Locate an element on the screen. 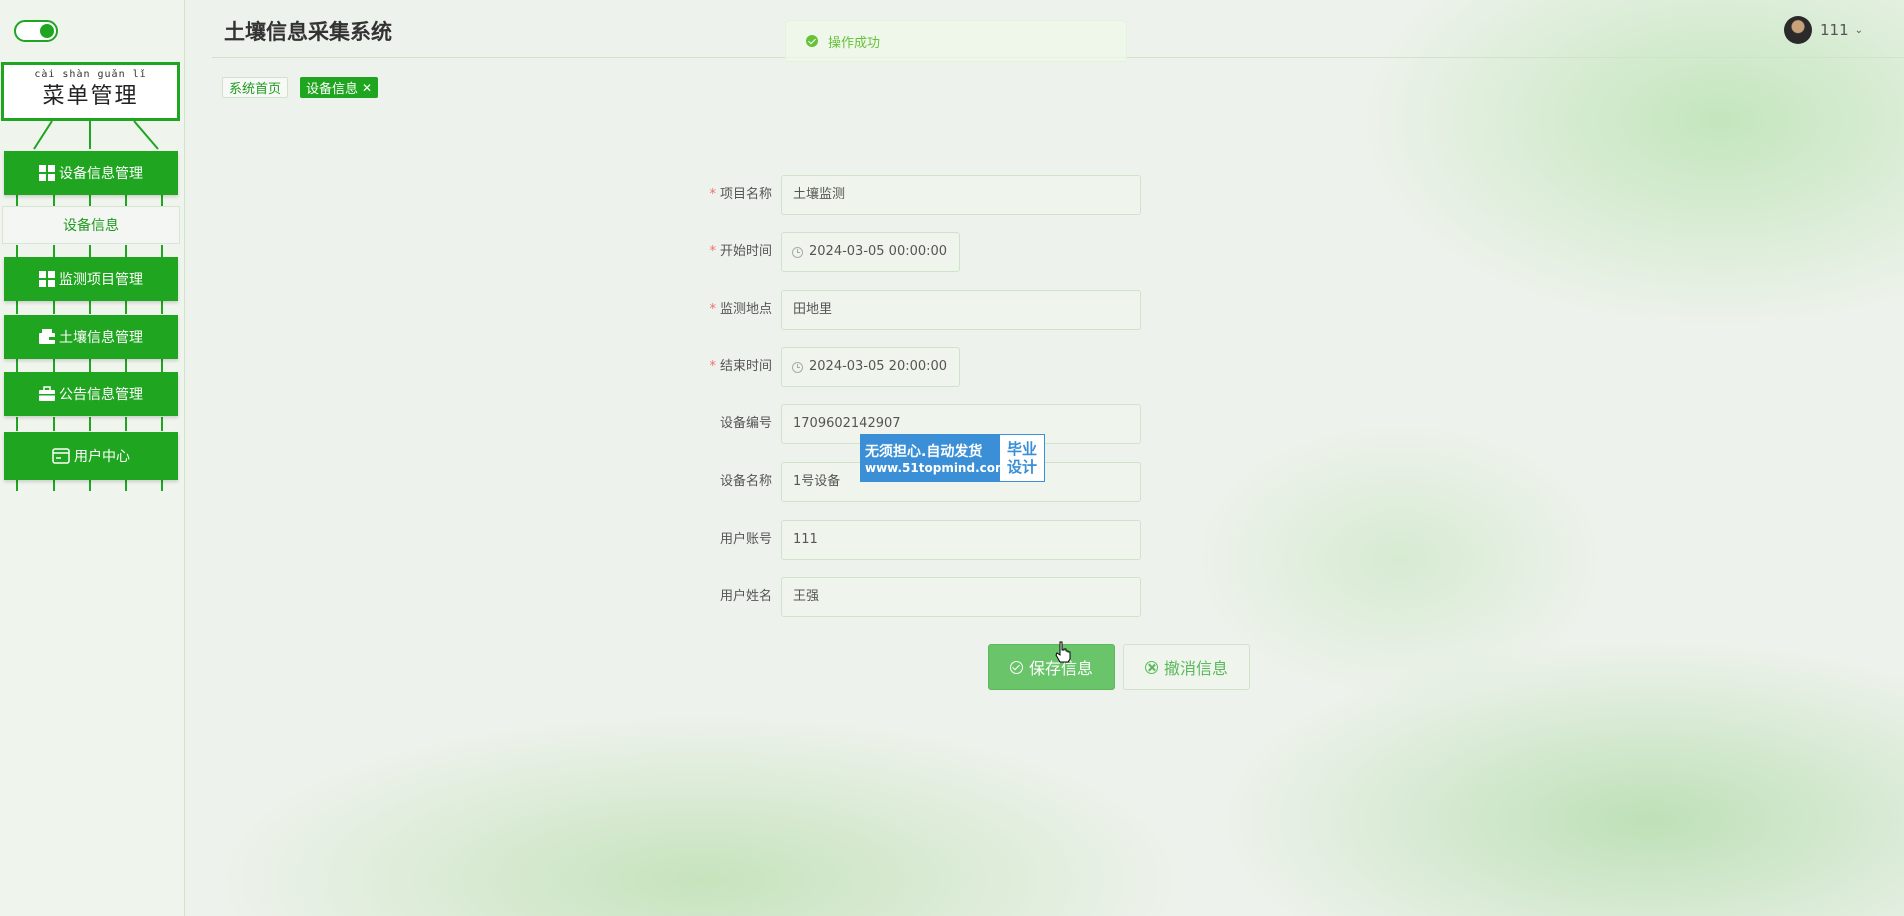 The height and width of the screenshot is (916, 1904). sidebar-collapse-toggle is located at coordinates (36, 31).